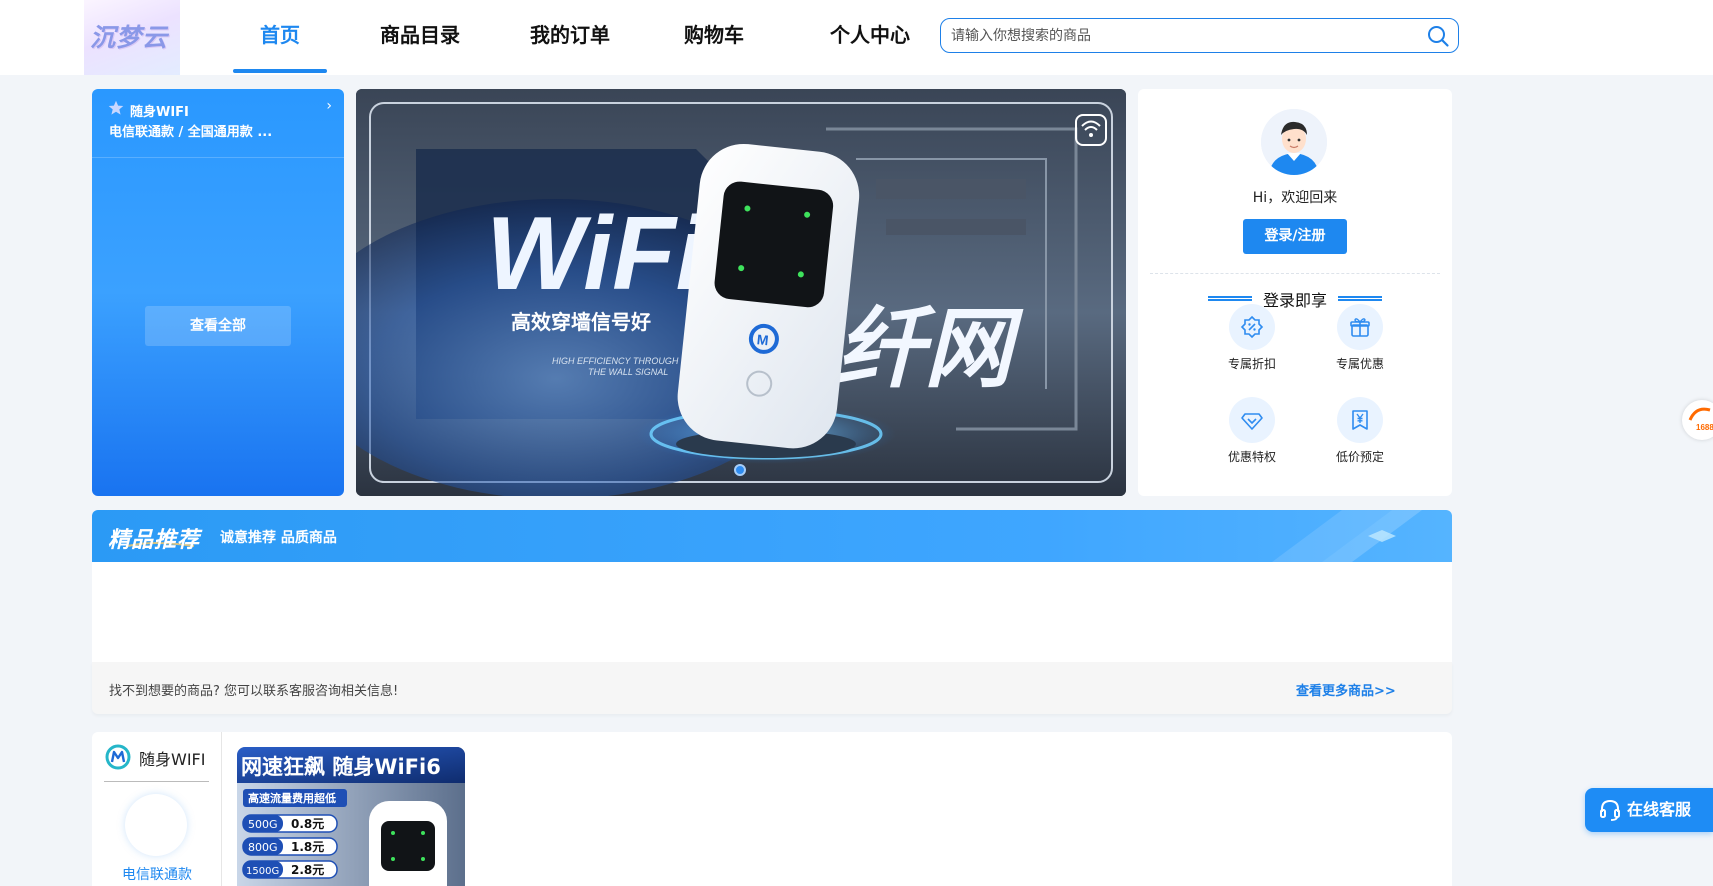  I want to click on site-logo: 沉梦云, so click(132, 37).